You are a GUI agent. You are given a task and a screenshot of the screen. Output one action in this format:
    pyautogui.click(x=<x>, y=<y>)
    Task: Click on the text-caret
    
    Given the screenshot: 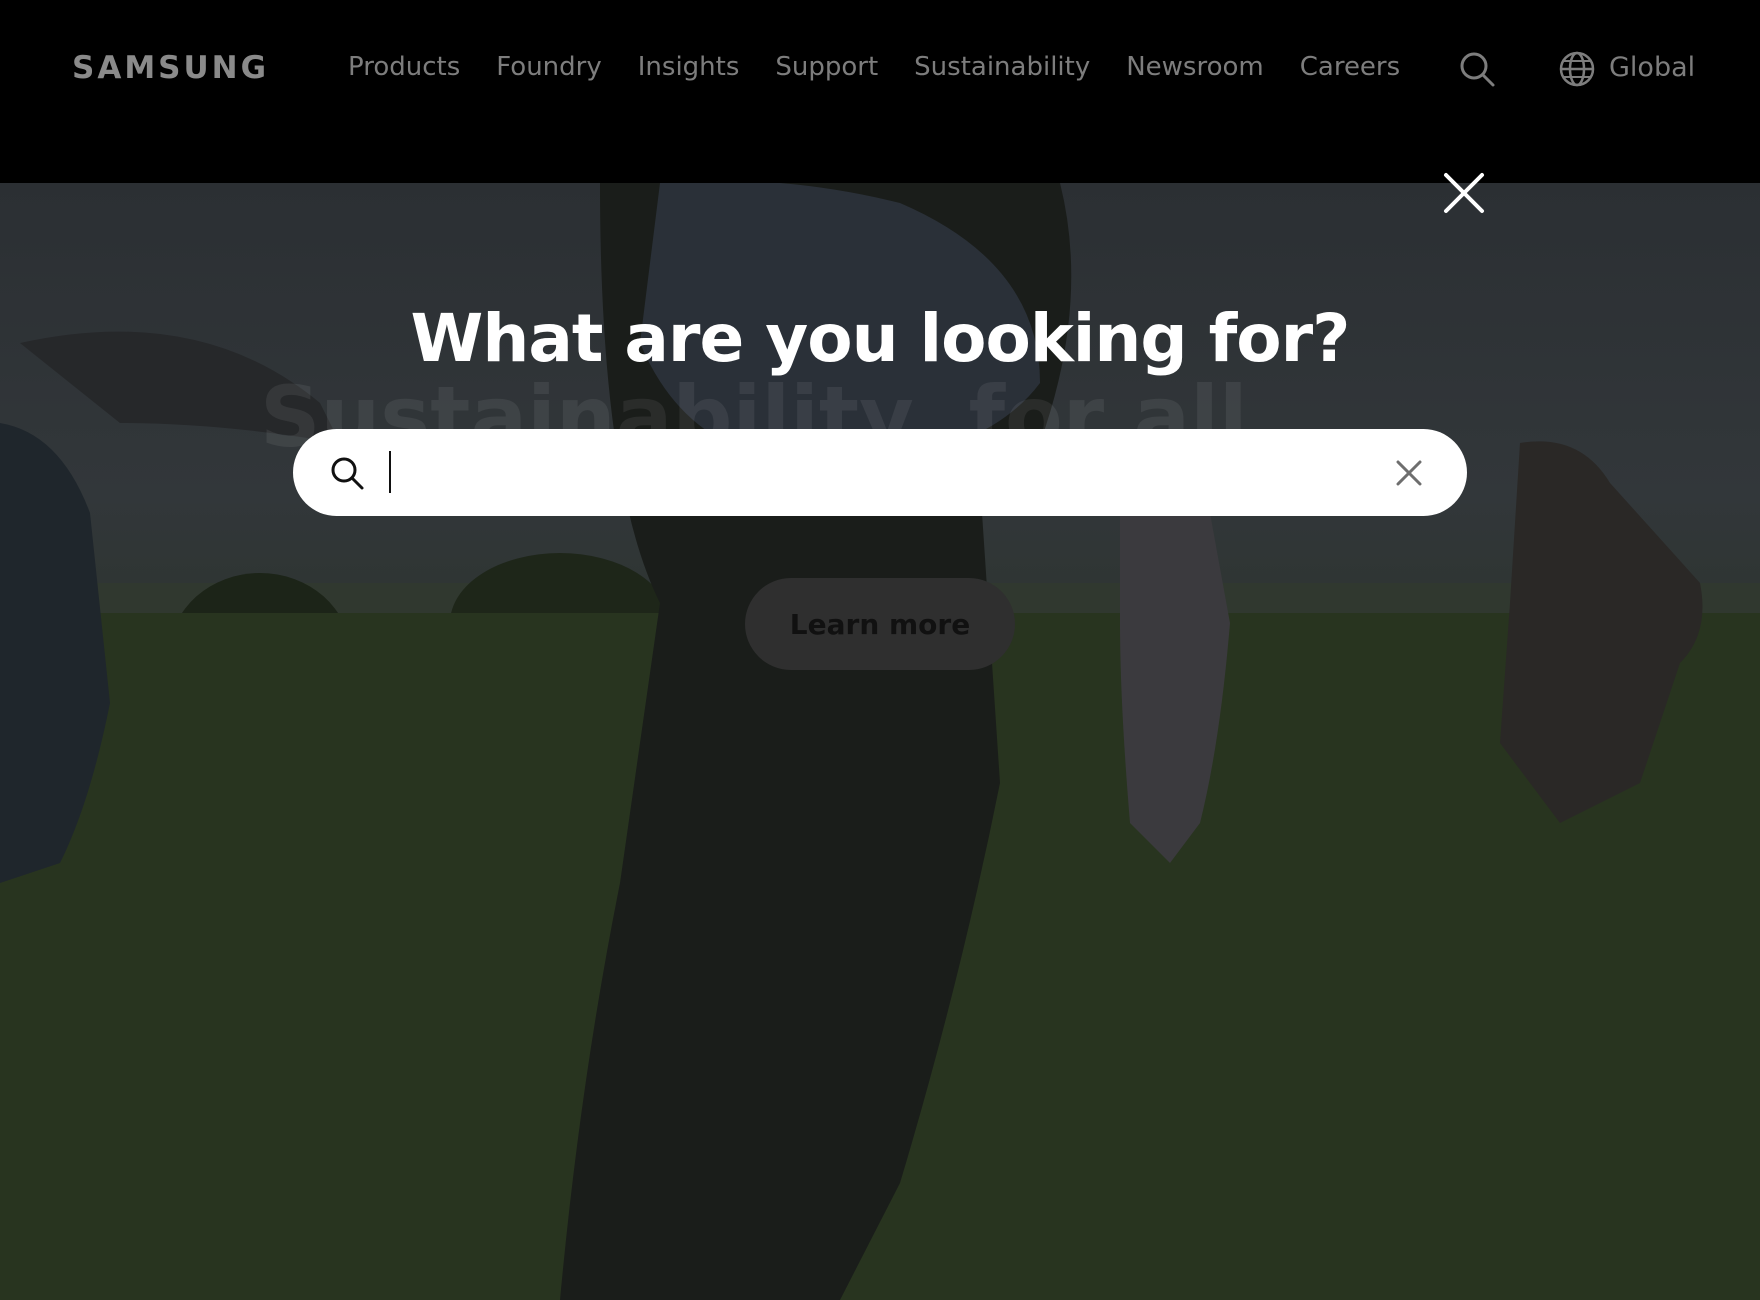 What is the action you would take?
    pyautogui.click(x=390, y=472)
    